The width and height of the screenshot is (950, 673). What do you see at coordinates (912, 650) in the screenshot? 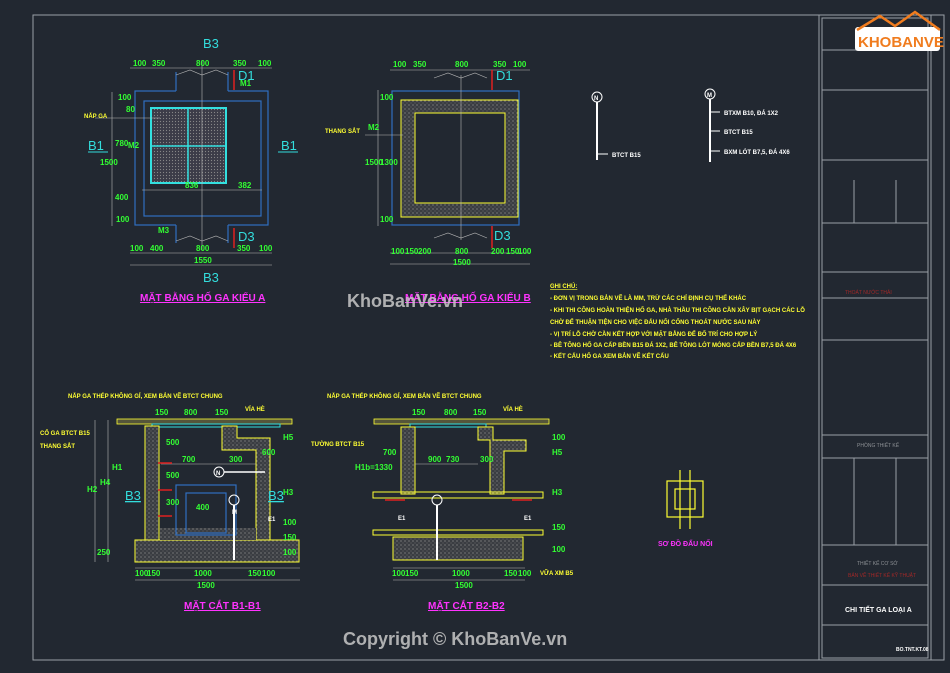
I see `drawing-number: BO.TNT.KT.08` at bounding box center [912, 650].